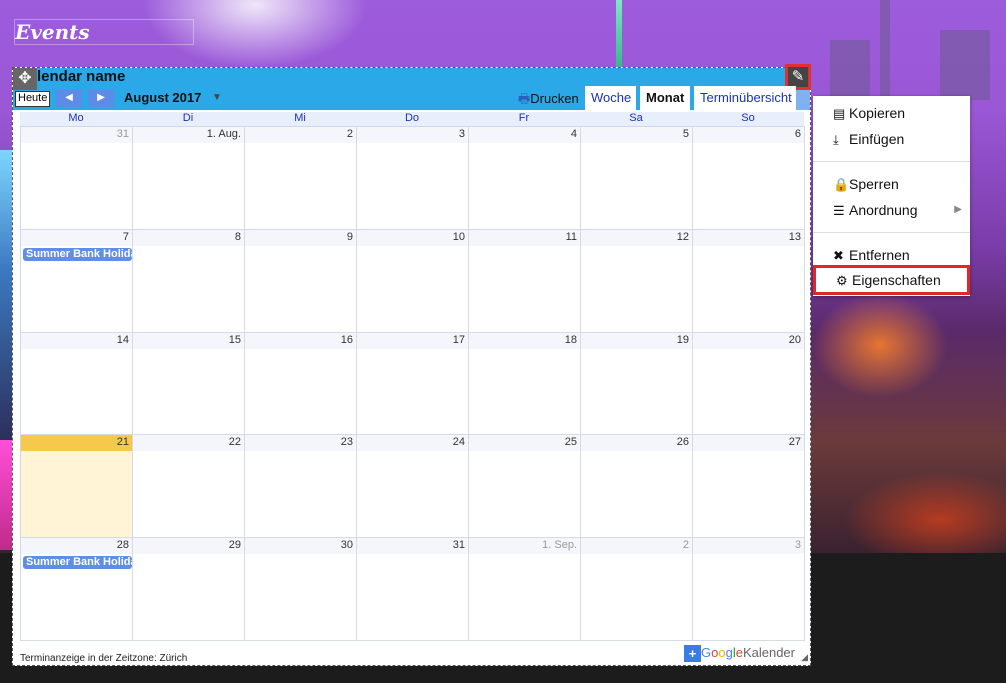 The image size is (1006, 683). Describe the element at coordinates (803, 100) in the screenshot. I see `tab-more-button` at that location.